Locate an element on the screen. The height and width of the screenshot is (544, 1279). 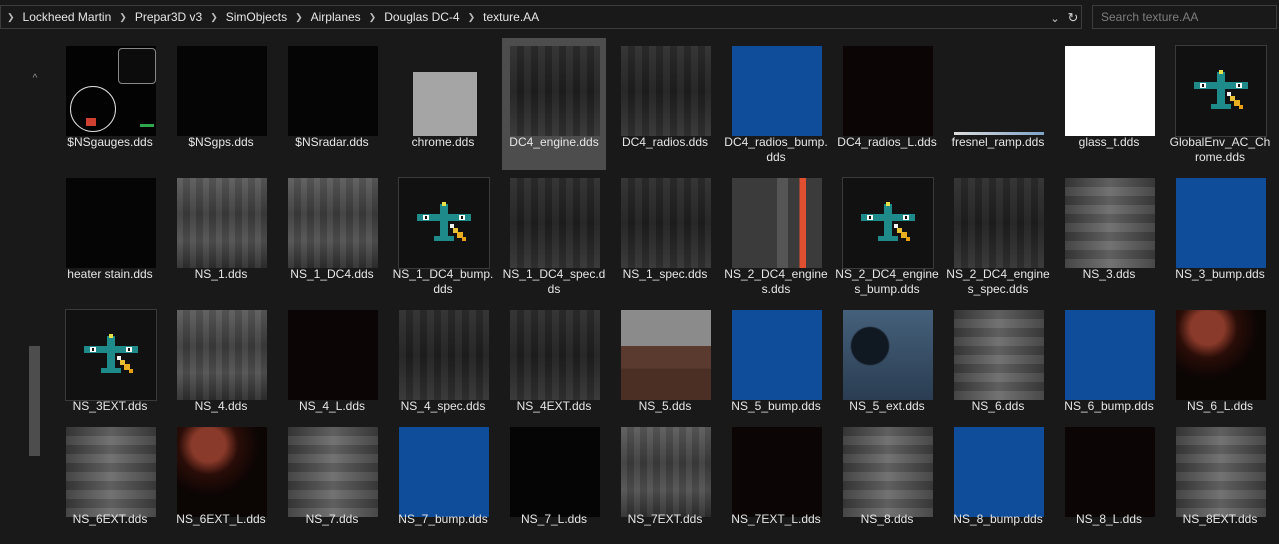
file-item: NS_4_L.dds is located at coordinates (332, 360).